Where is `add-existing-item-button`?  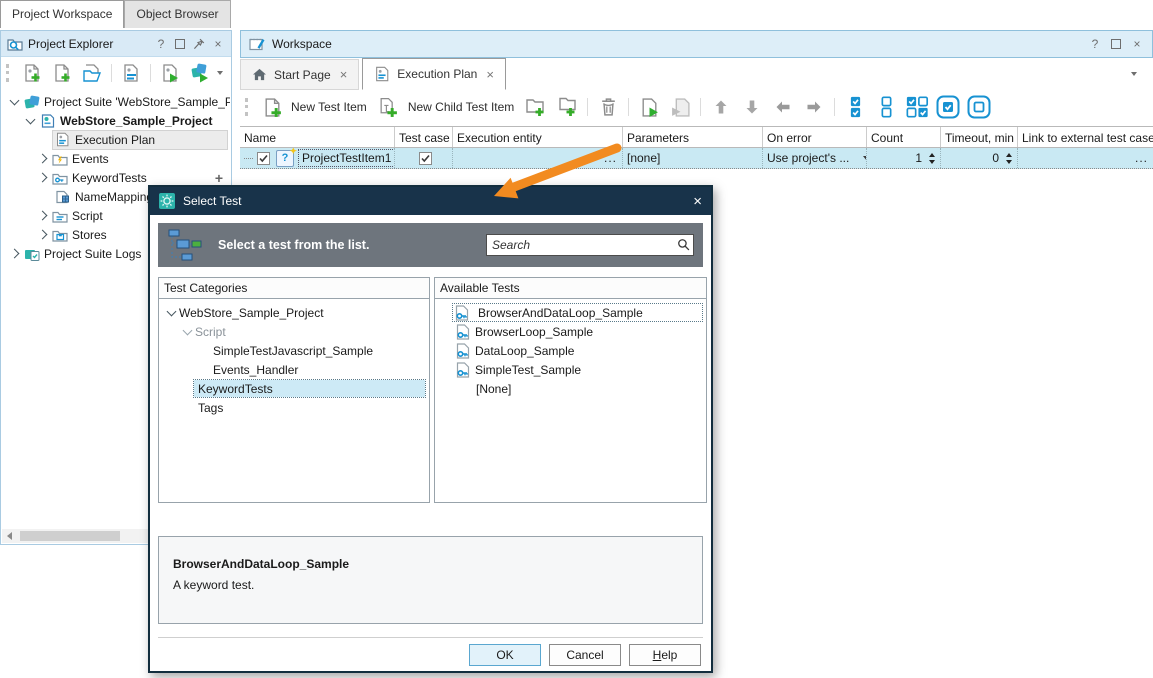 add-existing-item-button is located at coordinates (92, 73).